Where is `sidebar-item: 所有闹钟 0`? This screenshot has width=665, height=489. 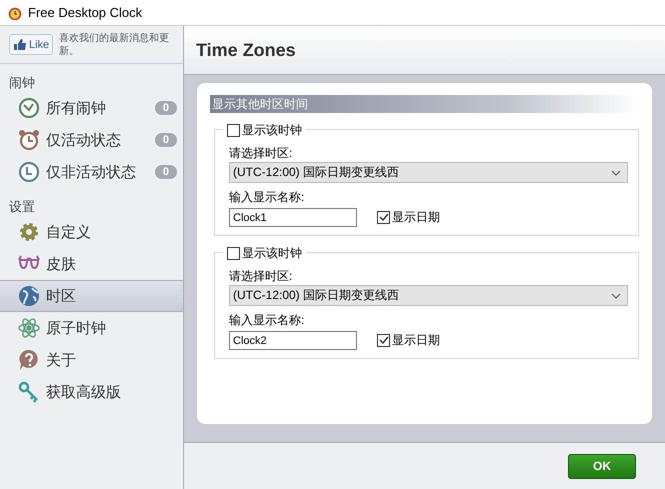 sidebar-item: 所有闹钟 0 is located at coordinates (91, 108).